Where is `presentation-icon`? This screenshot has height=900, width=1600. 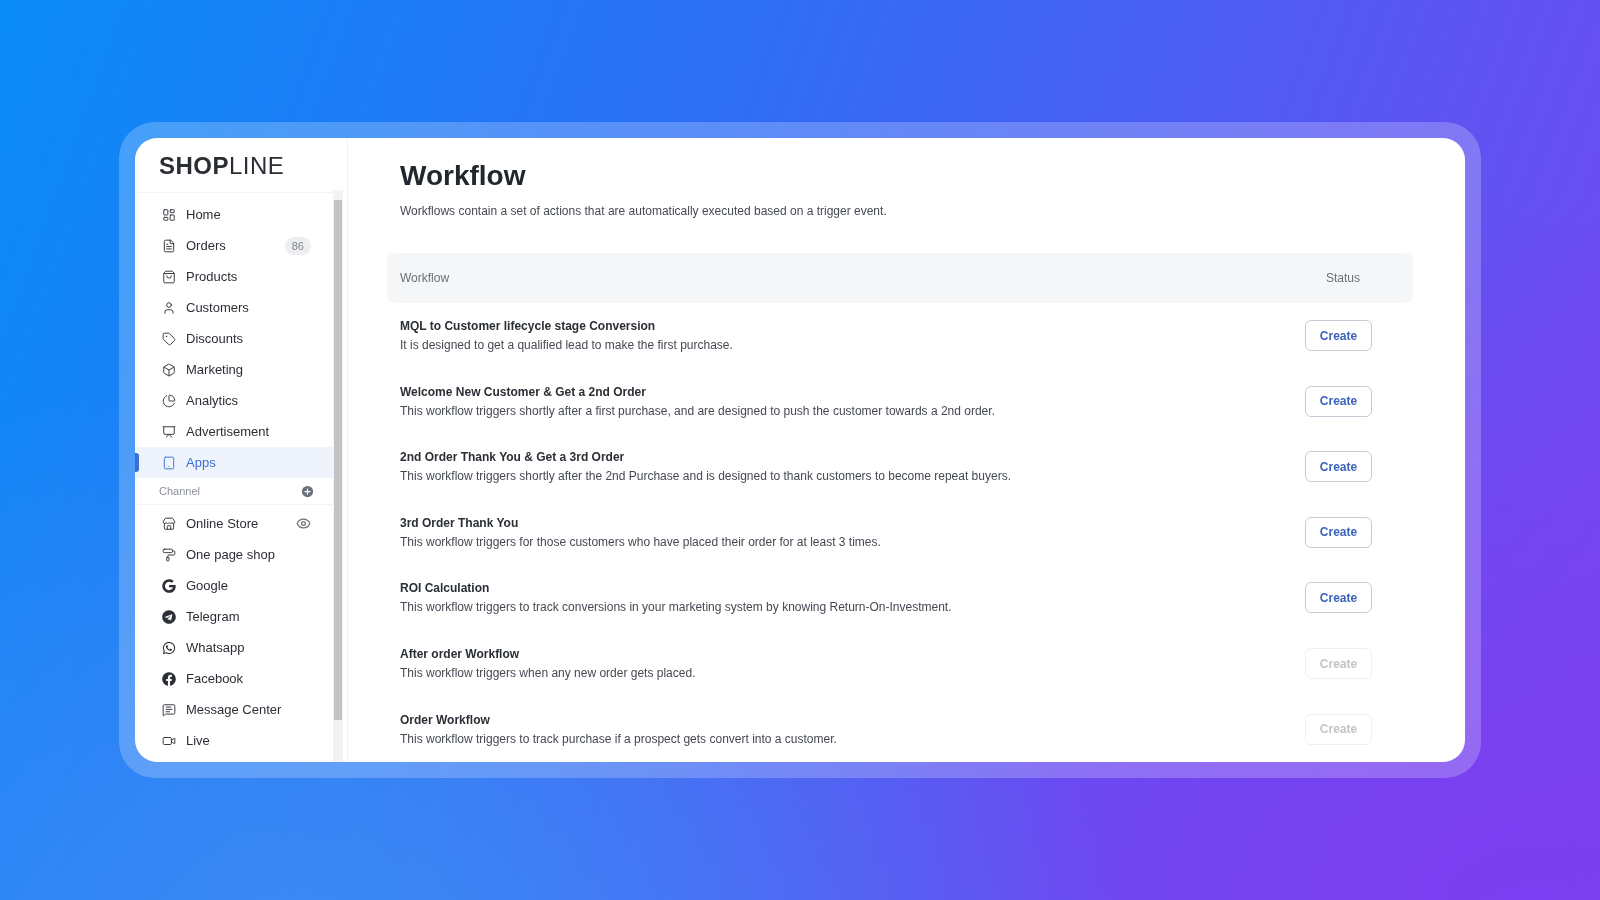 presentation-icon is located at coordinates (169, 431).